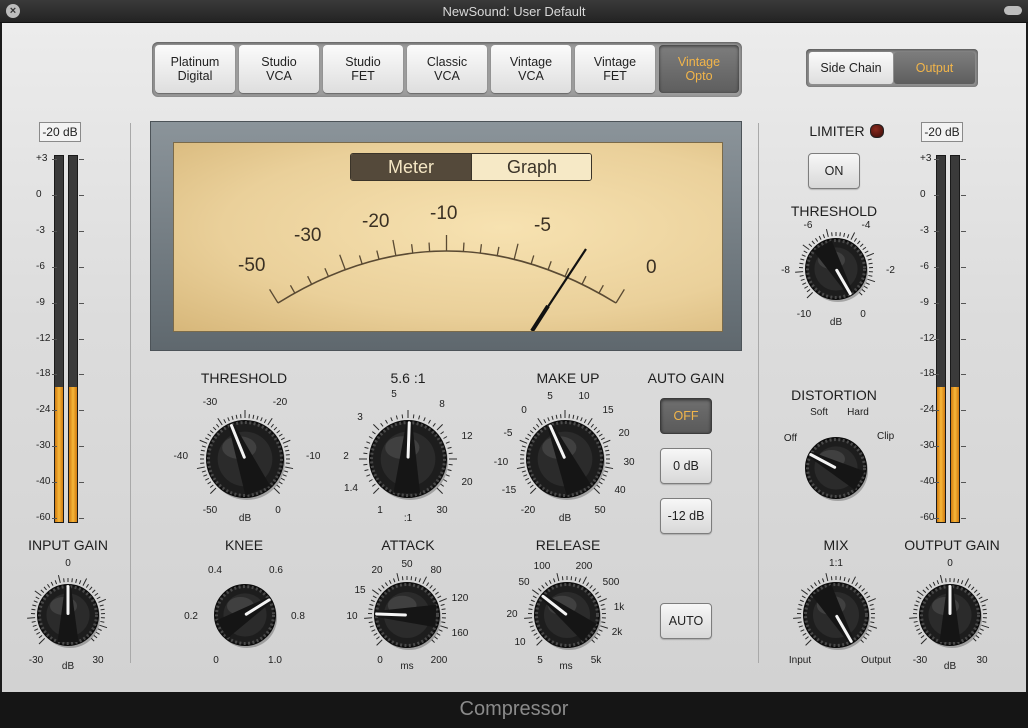 Image resolution: width=1028 pixels, height=728 pixels. What do you see at coordinates (408, 545) in the screenshot?
I see `attack-label: ATTACK` at bounding box center [408, 545].